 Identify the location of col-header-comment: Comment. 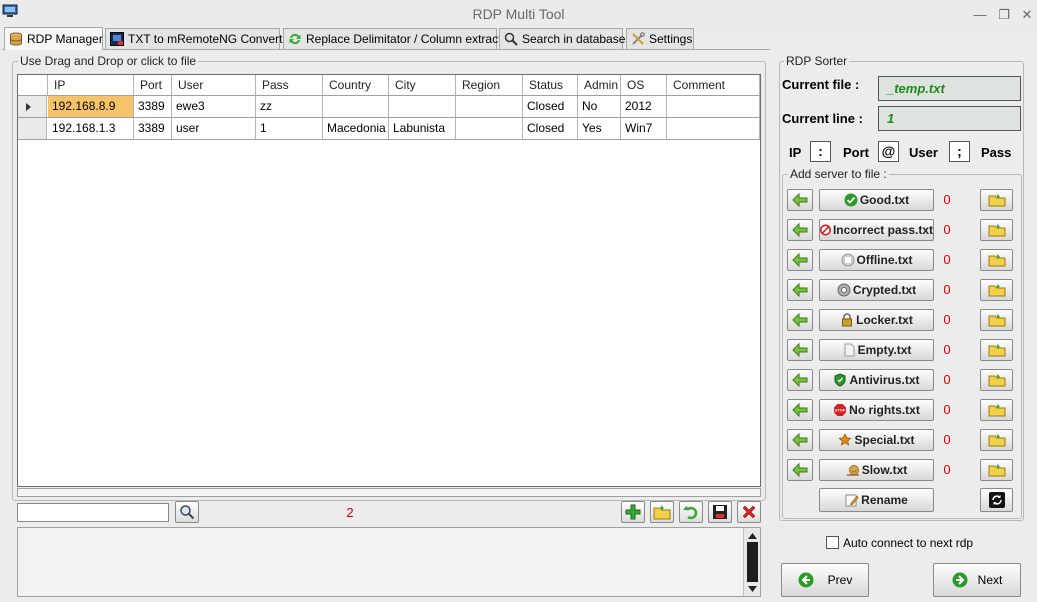
(713, 85).